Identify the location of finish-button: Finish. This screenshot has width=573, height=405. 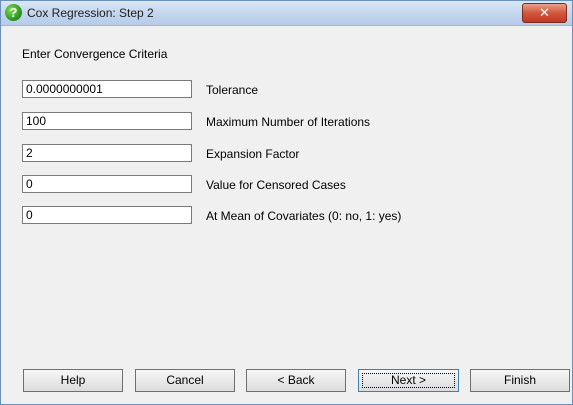
(520, 380).